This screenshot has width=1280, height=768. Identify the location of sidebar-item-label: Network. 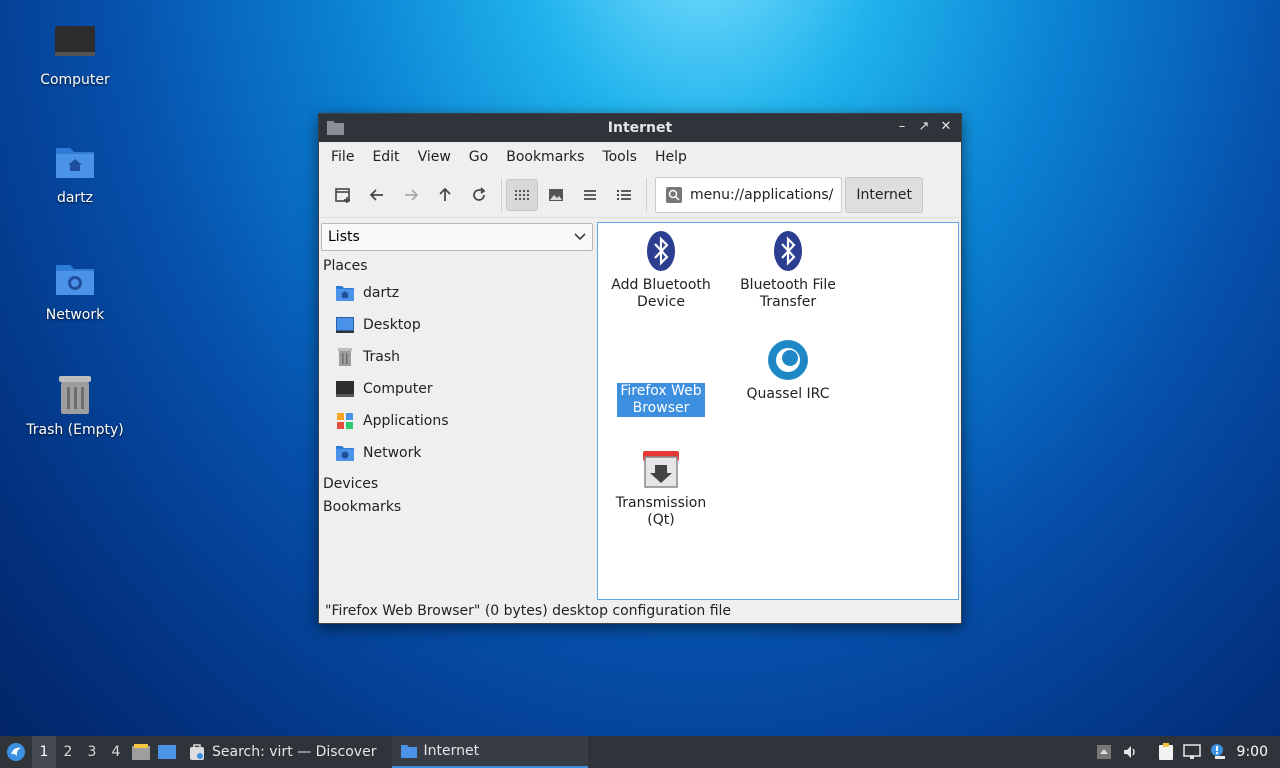
(392, 453).